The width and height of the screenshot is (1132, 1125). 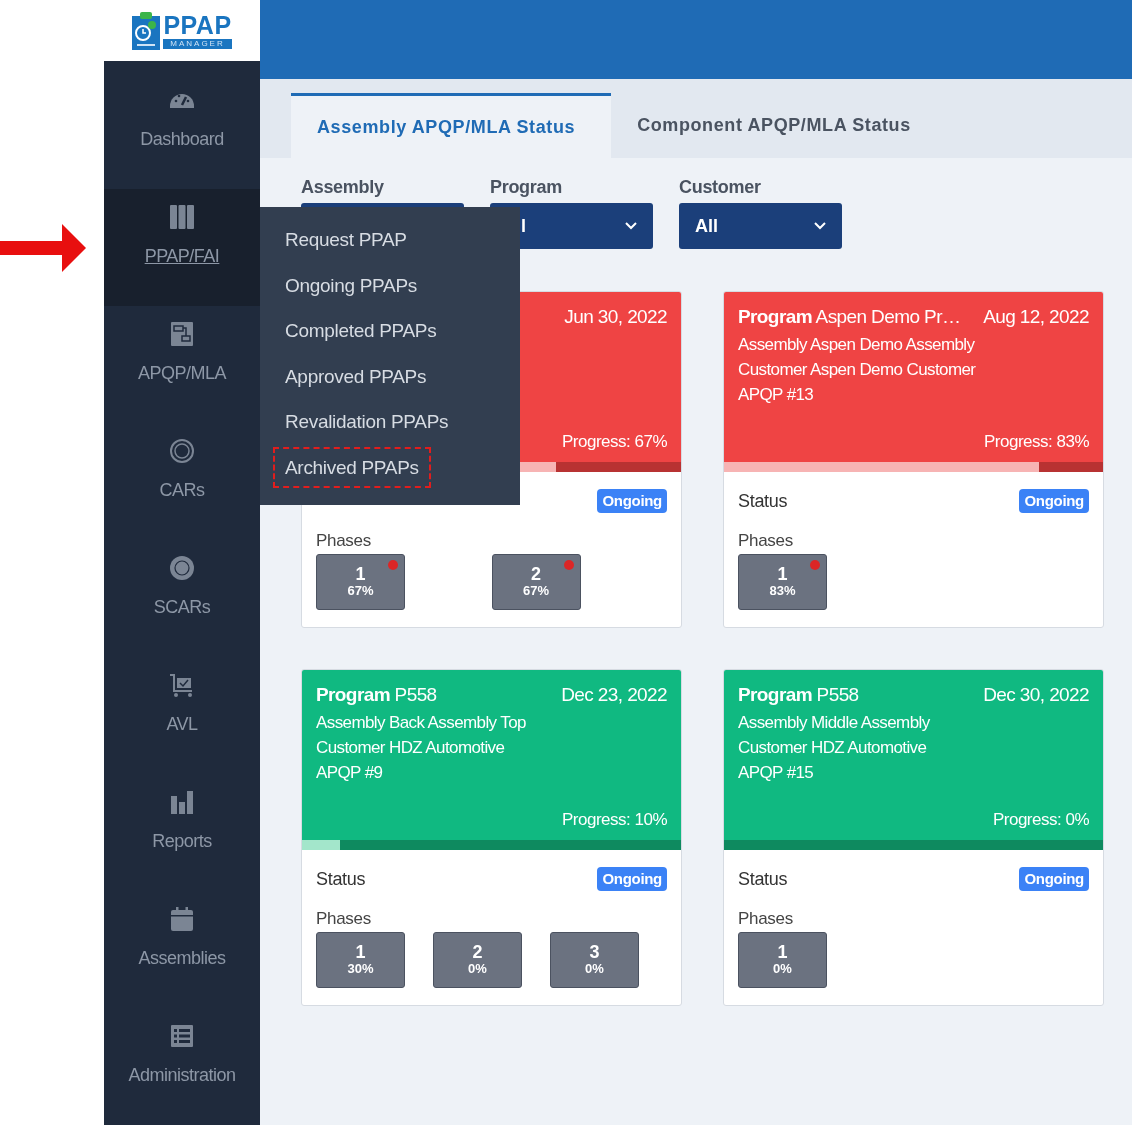 I want to click on card-detail: Assembly Middle Assembly, so click(x=834, y=722).